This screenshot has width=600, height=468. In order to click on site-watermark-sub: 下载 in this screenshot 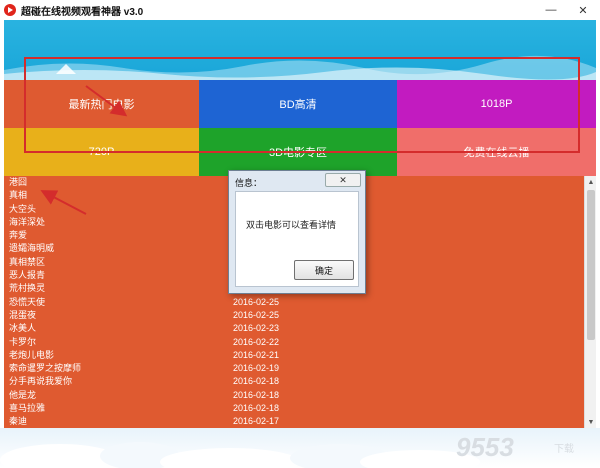, I will do `click(564, 449)`.